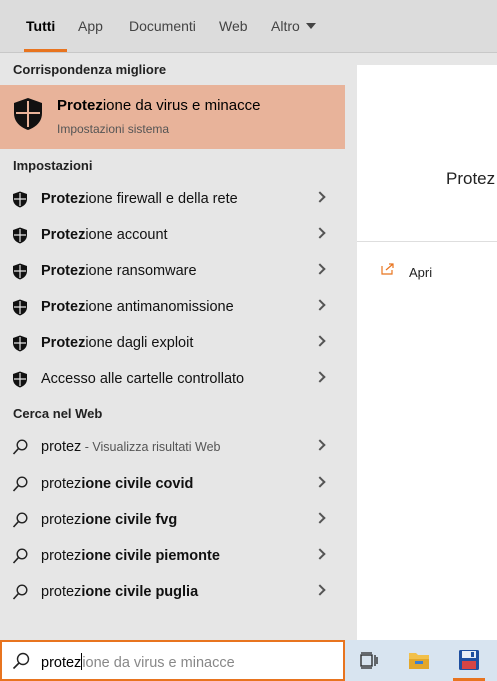  I want to click on web-result-item: protezione civile covid, so click(172, 484).